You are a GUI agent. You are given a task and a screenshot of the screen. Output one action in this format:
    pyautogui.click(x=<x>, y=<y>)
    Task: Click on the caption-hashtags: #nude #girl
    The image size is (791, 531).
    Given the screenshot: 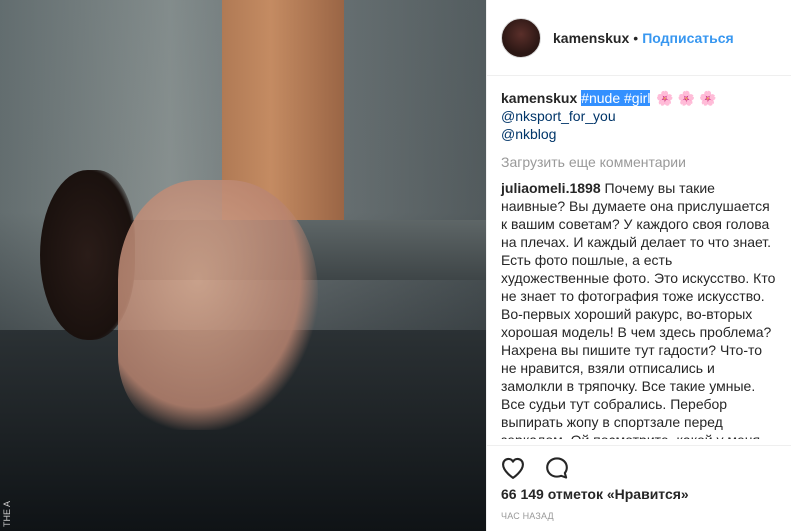 What is the action you would take?
    pyautogui.click(x=616, y=98)
    